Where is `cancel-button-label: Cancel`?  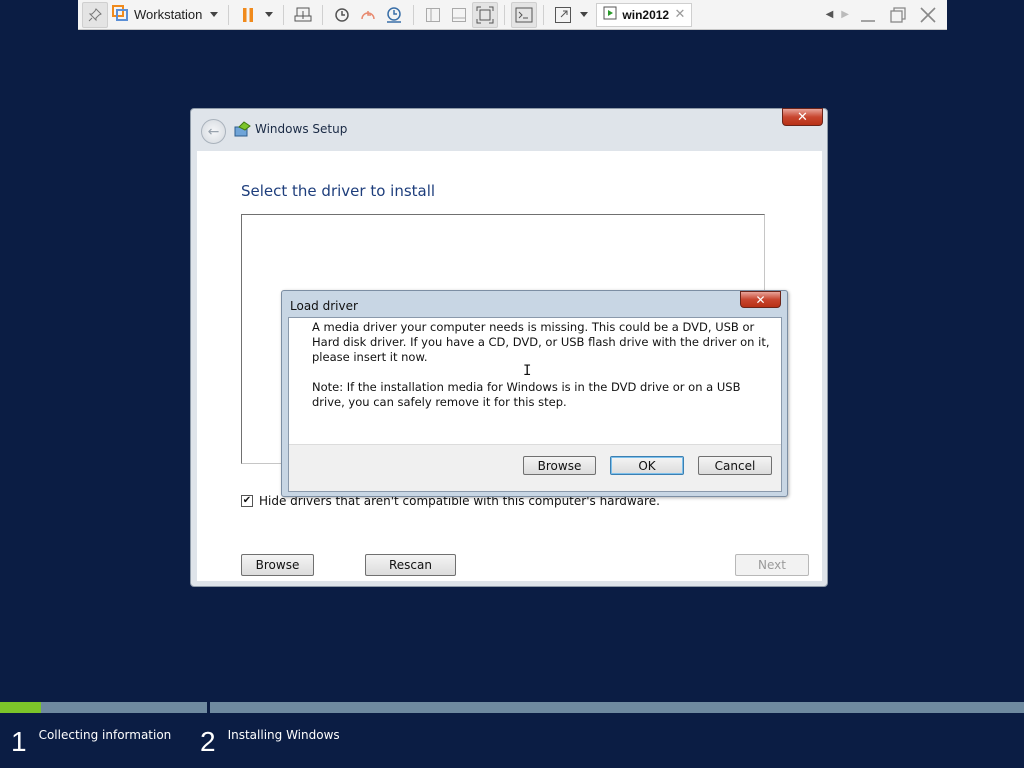
cancel-button-label: Cancel is located at coordinates (735, 465).